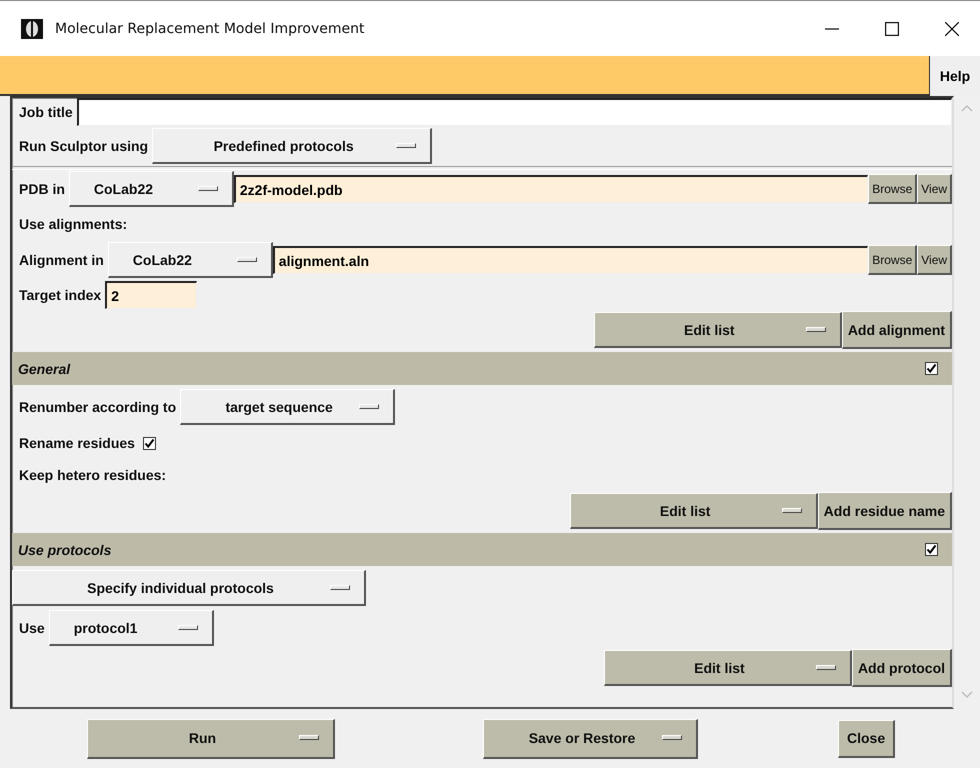  I want to click on dropdown-button: Specify individual protocols, so click(189, 588).